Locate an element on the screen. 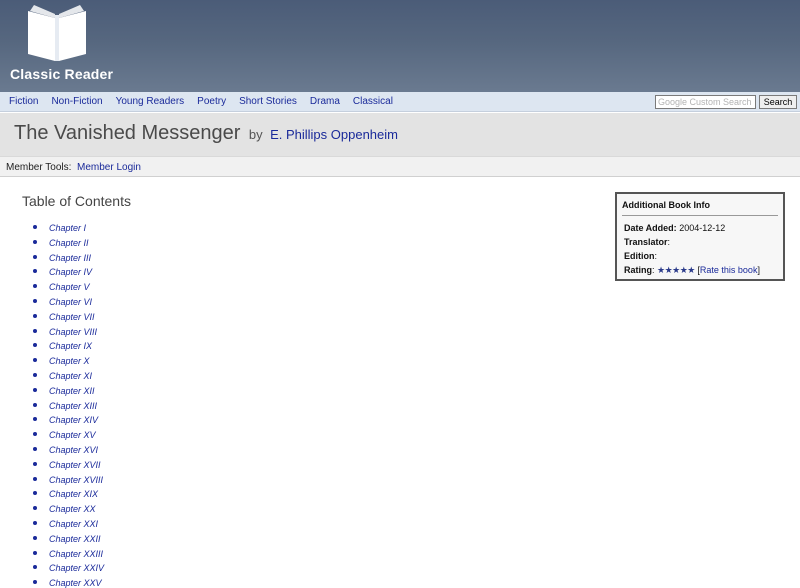 Image resolution: width=800 pixels, height=588 pixels. chapter-list-item: Chapter XX is located at coordinates (68, 508).